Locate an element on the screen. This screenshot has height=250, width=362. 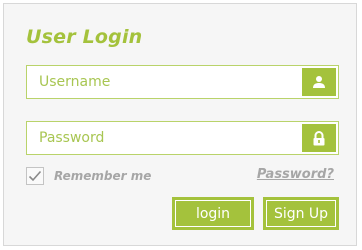
remember-label: Remember me is located at coordinates (103, 176).